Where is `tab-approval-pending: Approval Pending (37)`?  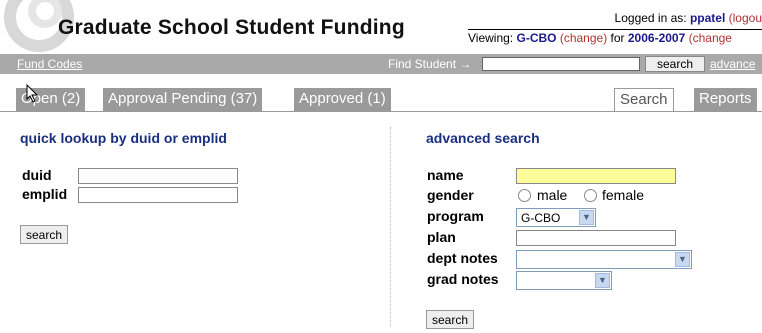
tab-approval-pending: Approval Pending (37) is located at coordinates (183, 99).